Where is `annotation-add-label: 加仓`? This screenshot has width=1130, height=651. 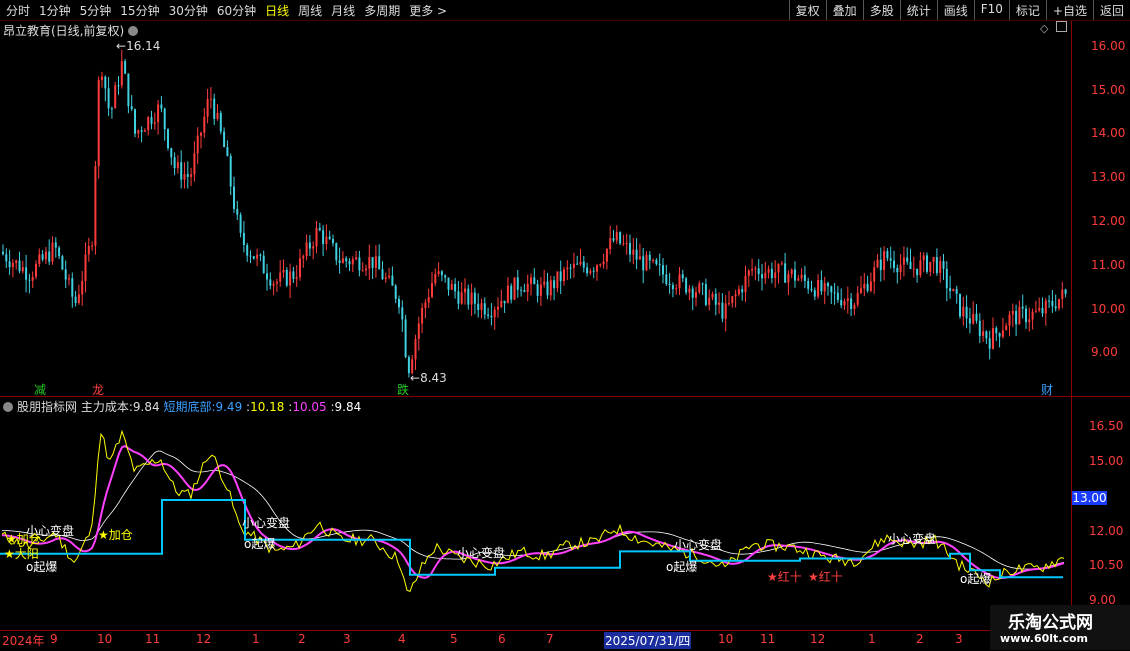
annotation-add-label: 加仓 is located at coordinates (120, 535).